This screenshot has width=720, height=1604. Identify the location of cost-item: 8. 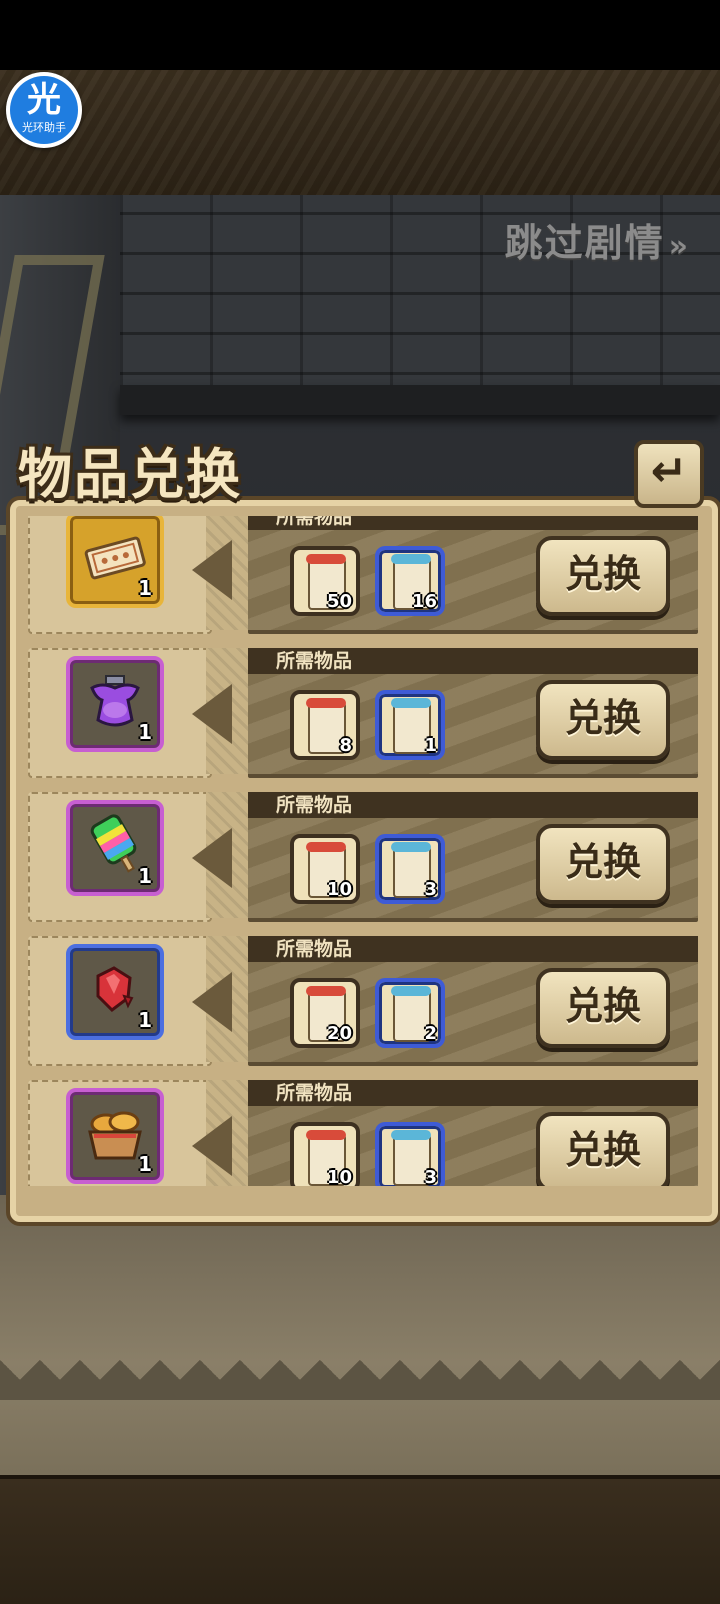
(325, 725).